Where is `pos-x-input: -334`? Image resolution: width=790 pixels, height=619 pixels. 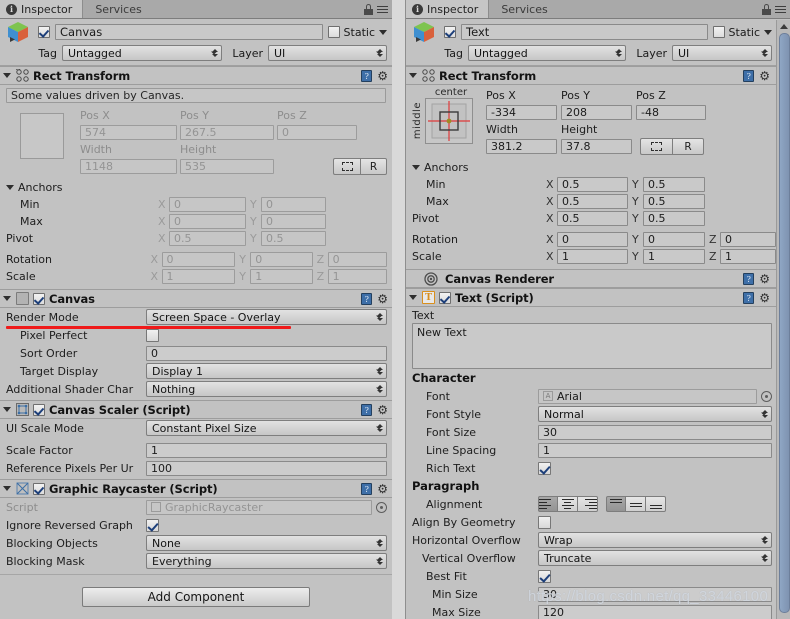
pos-x-input: -334 is located at coordinates (521, 112).